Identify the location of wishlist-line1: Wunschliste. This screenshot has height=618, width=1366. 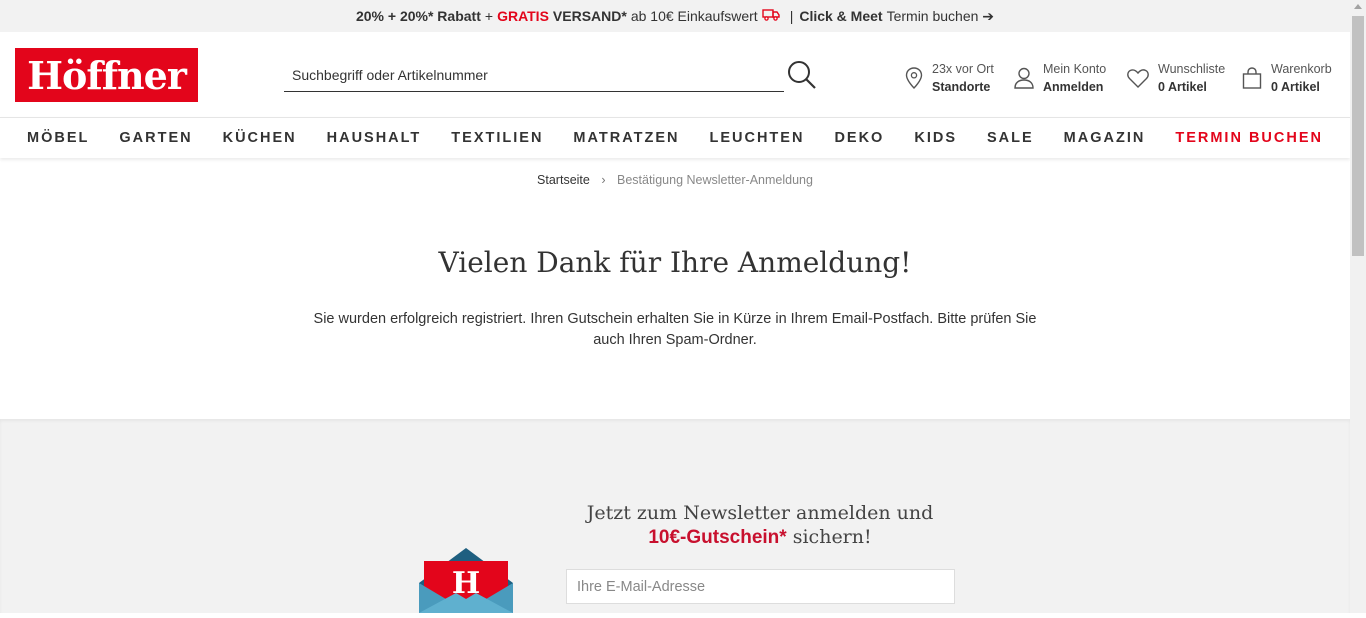
(1192, 69).